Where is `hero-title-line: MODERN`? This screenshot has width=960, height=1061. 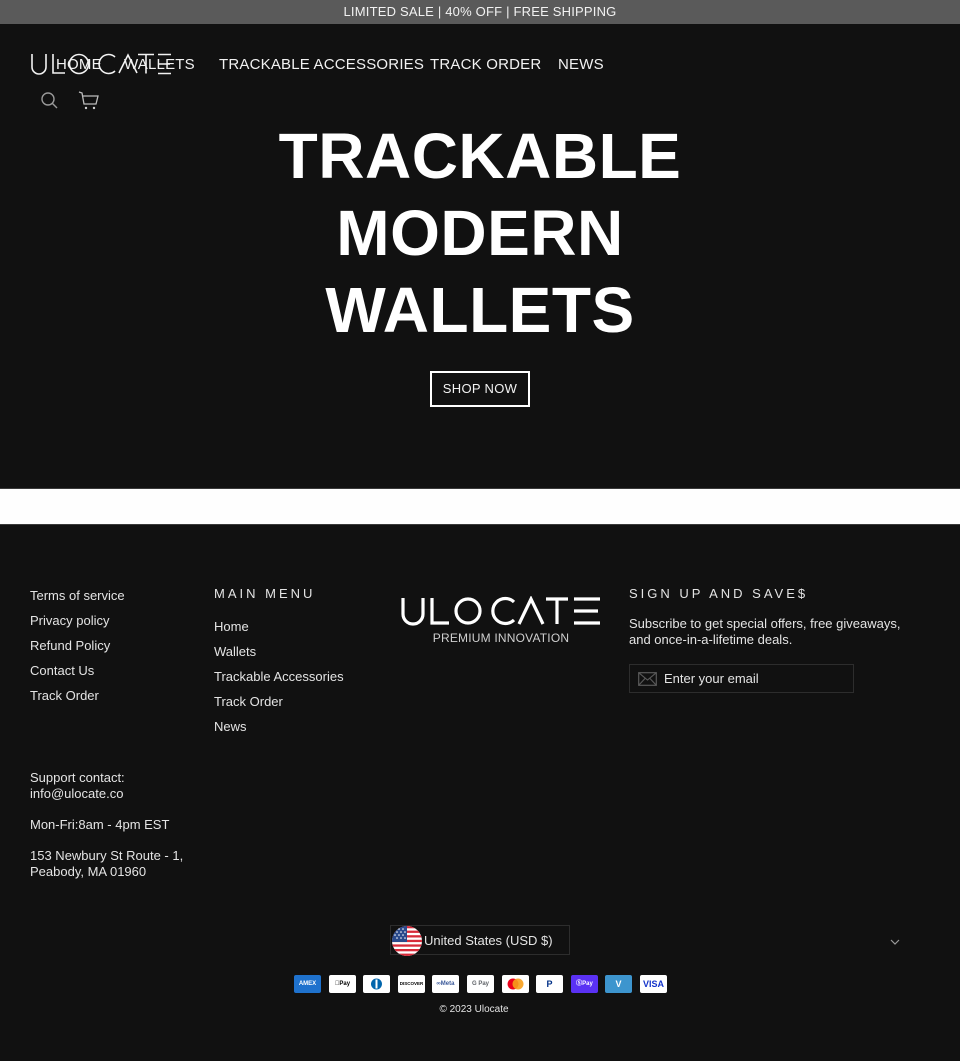
hero-title-line: MODERN is located at coordinates (480, 233).